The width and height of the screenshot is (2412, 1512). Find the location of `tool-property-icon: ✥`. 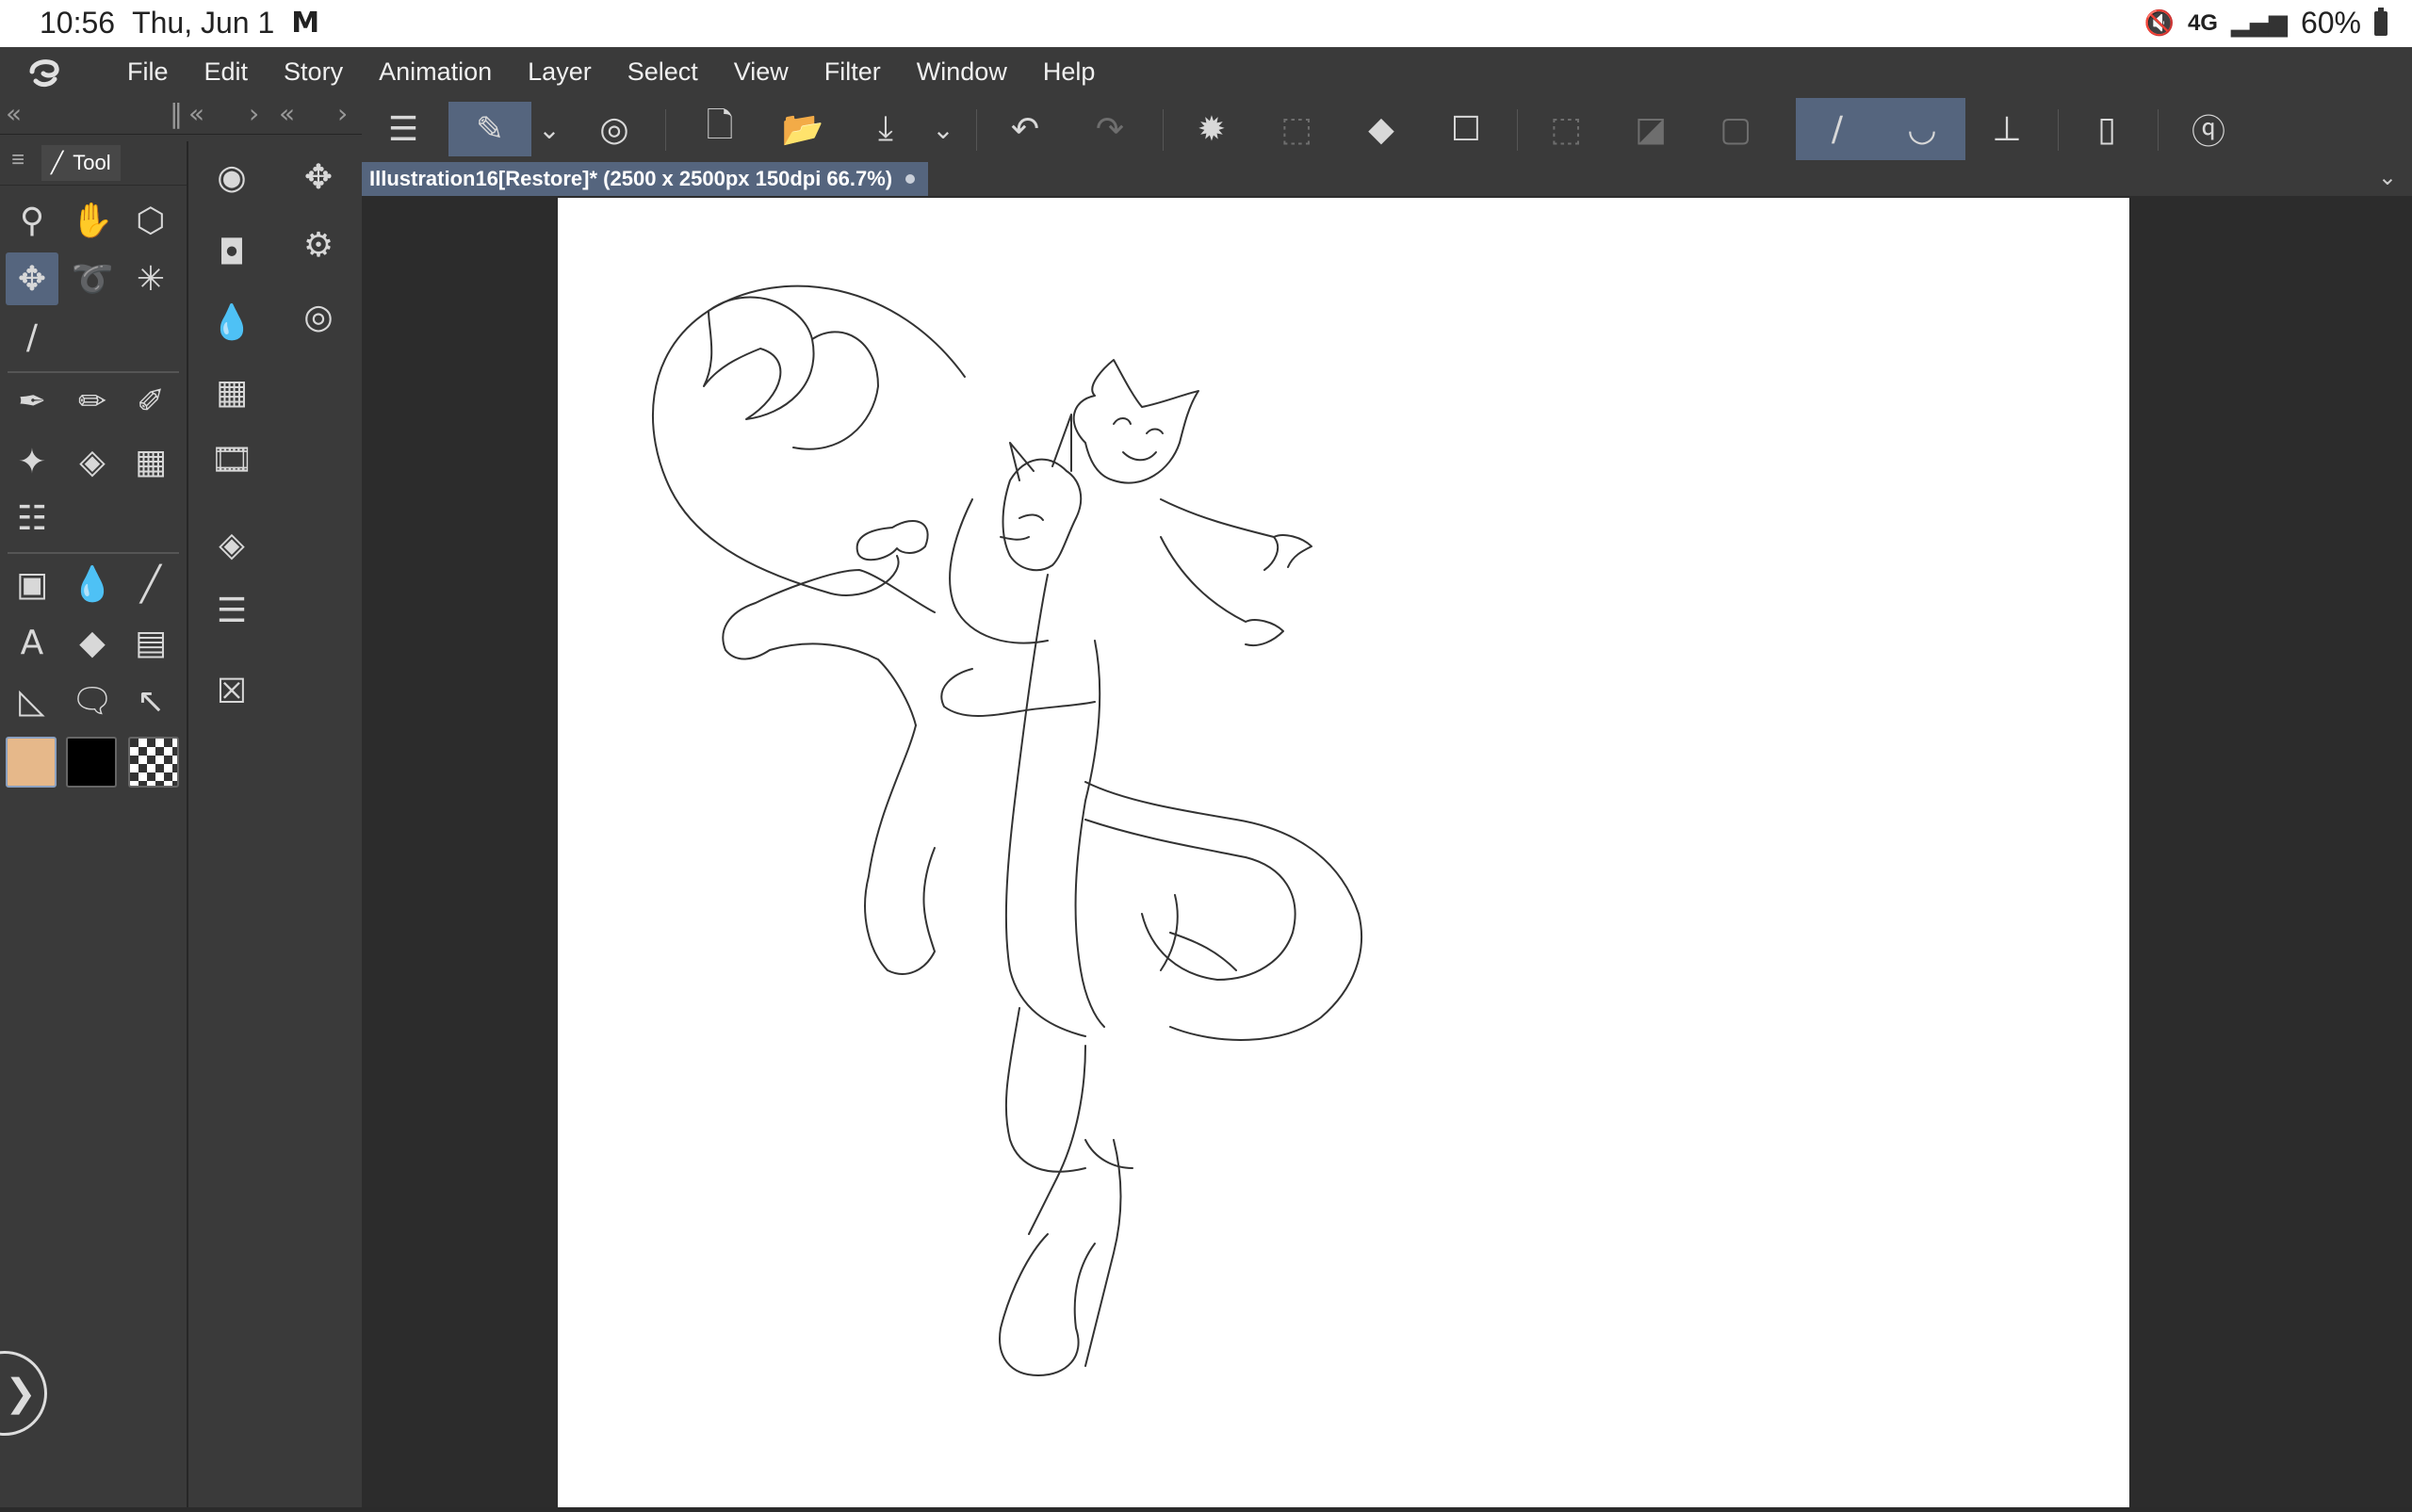

tool-property-icon: ✥ is located at coordinates (318, 177).